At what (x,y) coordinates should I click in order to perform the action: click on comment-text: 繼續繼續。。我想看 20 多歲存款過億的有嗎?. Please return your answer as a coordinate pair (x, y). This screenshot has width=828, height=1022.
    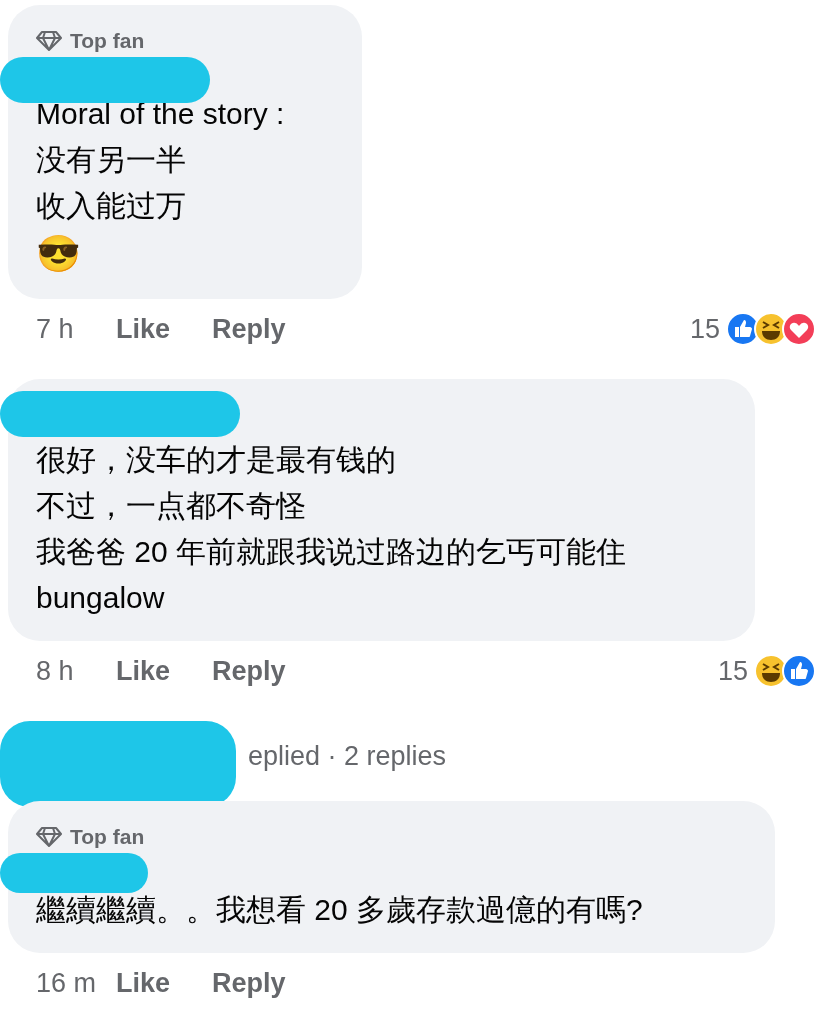
    Looking at the image, I should click on (340, 910).